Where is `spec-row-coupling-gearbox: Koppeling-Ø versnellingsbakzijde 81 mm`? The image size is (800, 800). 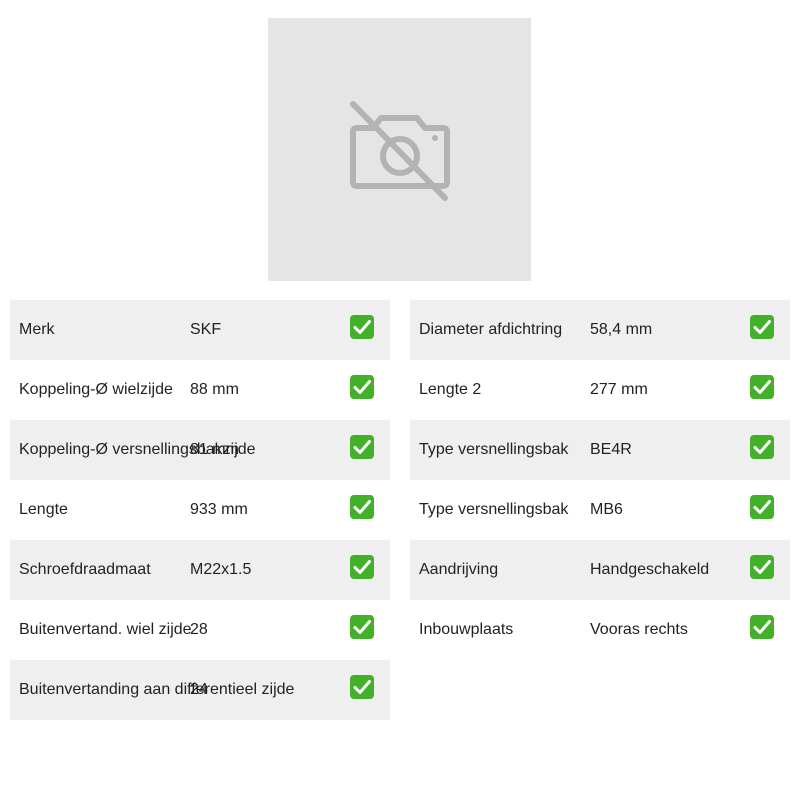
spec-row-coupling-gearbox: Koppeling-Ø versnellingsbakzijde 81 mm is located at coordinates (200, 450).